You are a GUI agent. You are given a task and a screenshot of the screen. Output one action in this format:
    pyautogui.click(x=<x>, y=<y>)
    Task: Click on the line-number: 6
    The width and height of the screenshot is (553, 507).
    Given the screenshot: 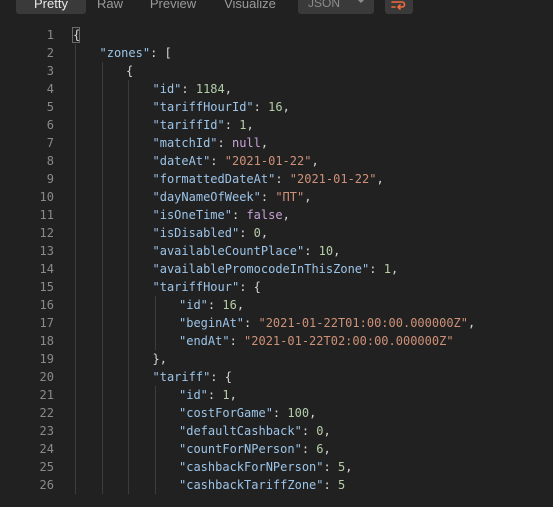 What is the action you would take?
    pyautogui.click(x=50, y=125)
    